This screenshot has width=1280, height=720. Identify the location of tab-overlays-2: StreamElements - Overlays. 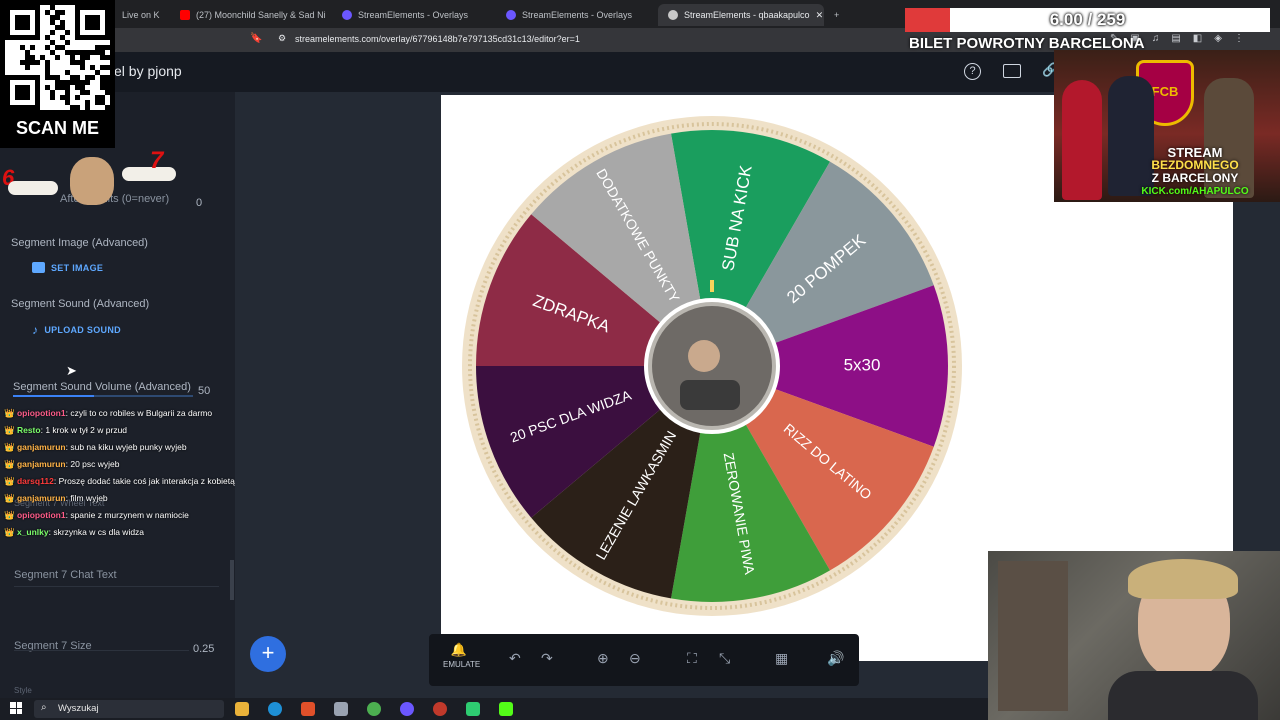
(576, 15).